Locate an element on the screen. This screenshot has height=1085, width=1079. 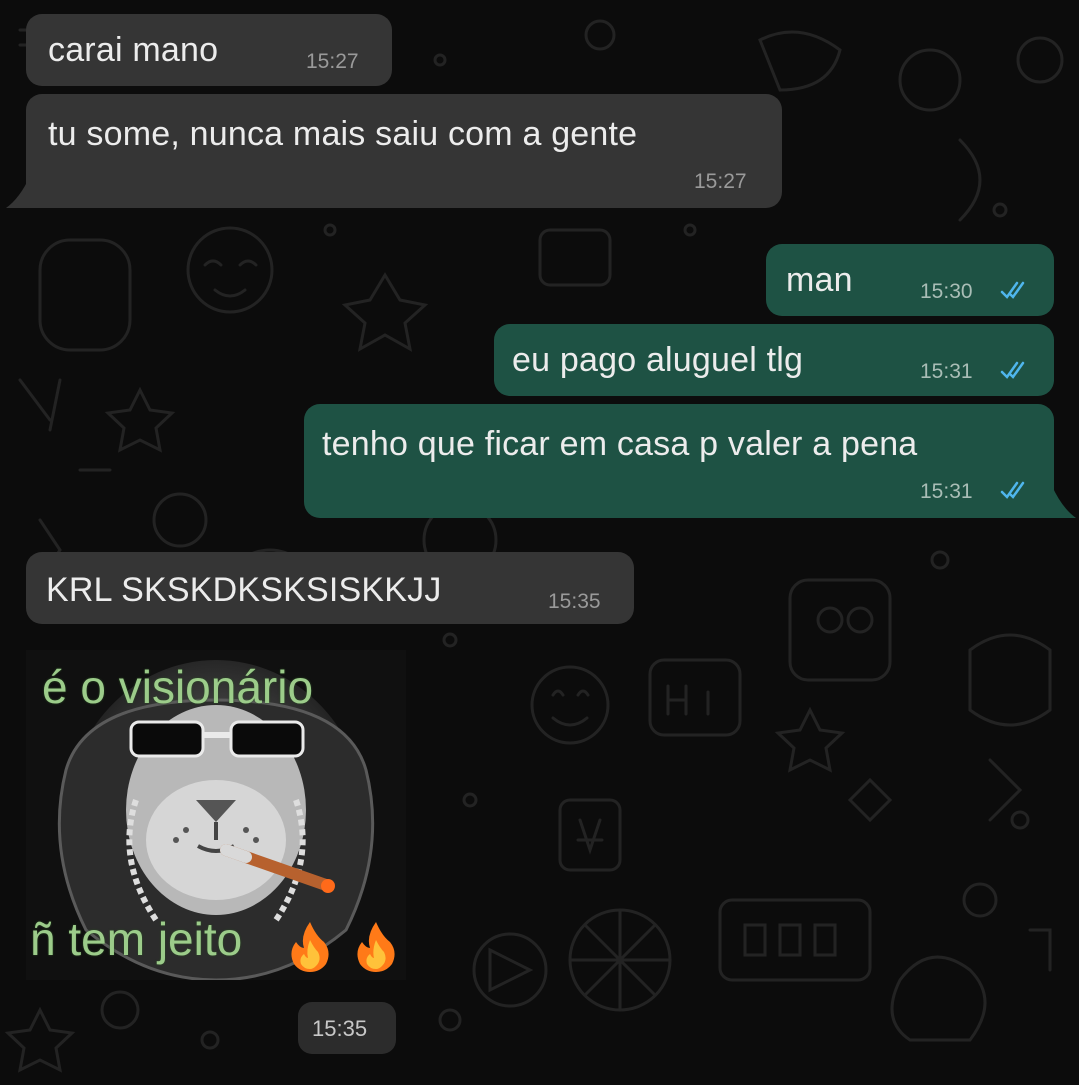
bubble-tail-incoming is located at coordinates (18, 192).